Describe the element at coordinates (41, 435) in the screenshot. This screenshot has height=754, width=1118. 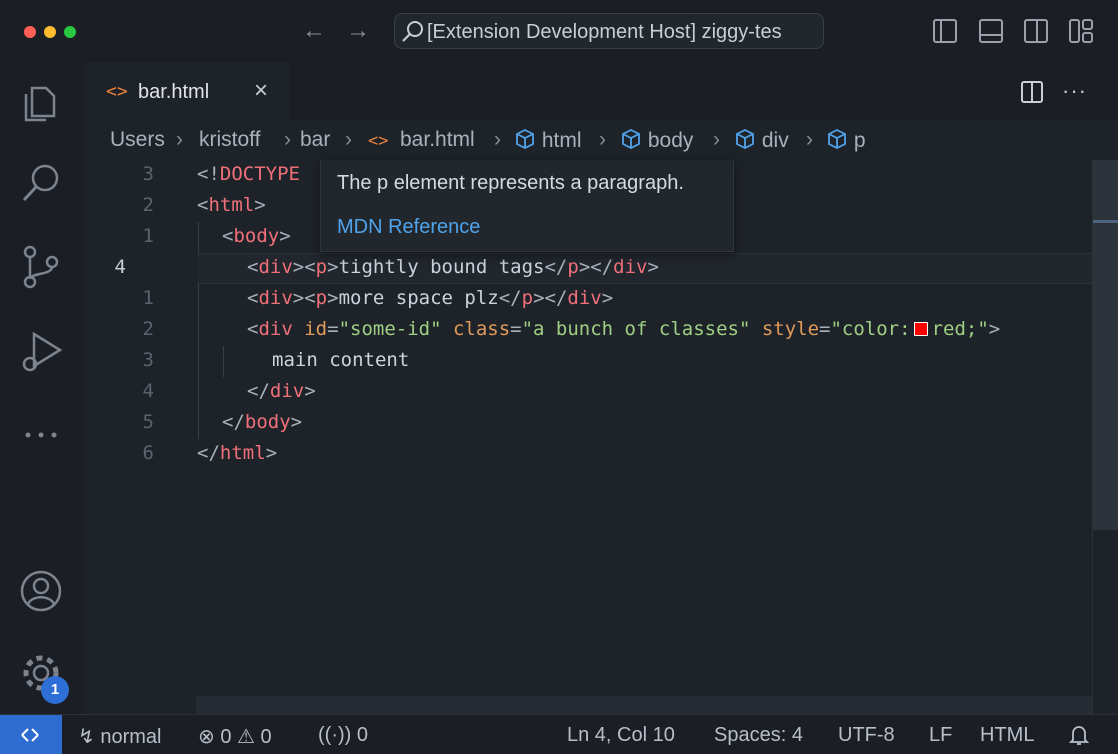
I see `more-views-icon` at that location.